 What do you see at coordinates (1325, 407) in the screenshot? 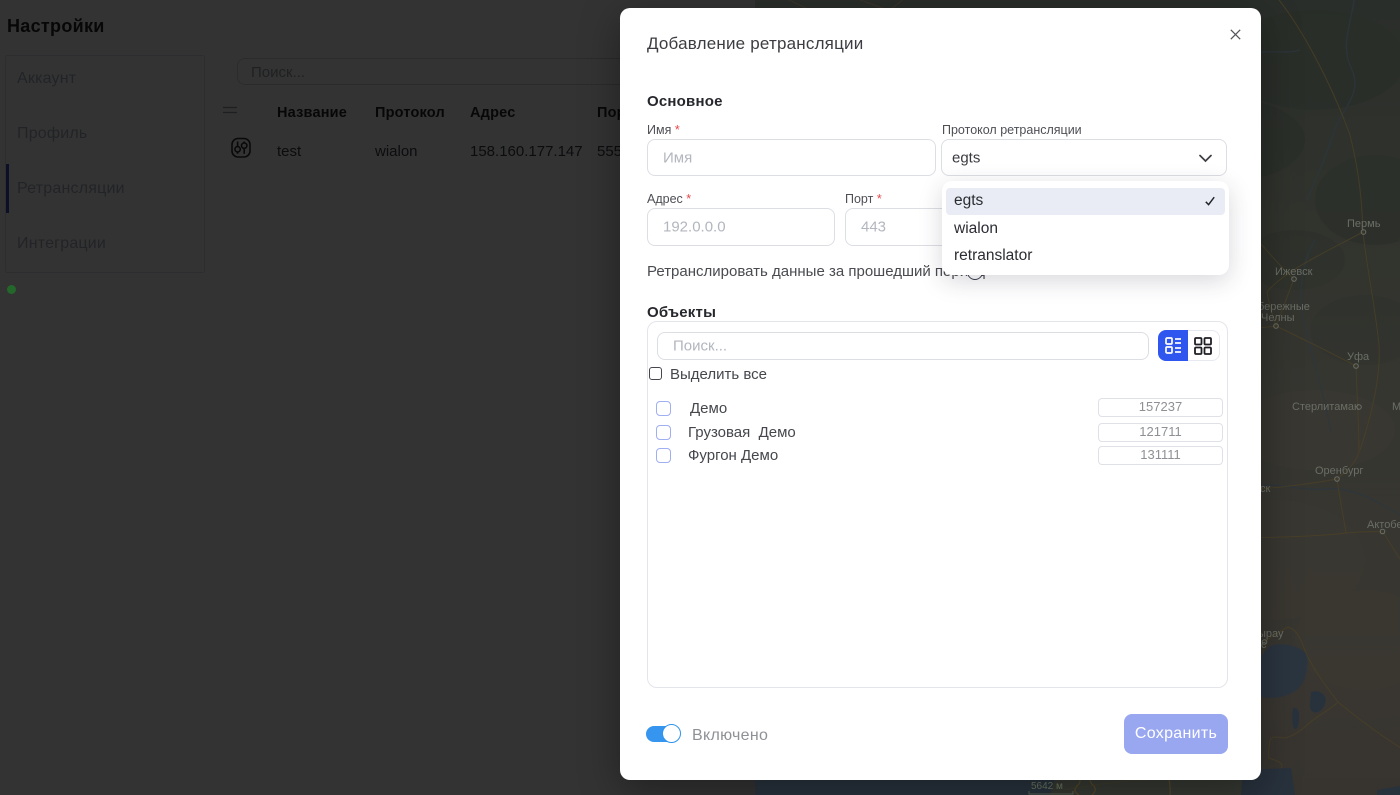
I see `svg-text: Стерлитамак` at bounding box center [1325, 407].